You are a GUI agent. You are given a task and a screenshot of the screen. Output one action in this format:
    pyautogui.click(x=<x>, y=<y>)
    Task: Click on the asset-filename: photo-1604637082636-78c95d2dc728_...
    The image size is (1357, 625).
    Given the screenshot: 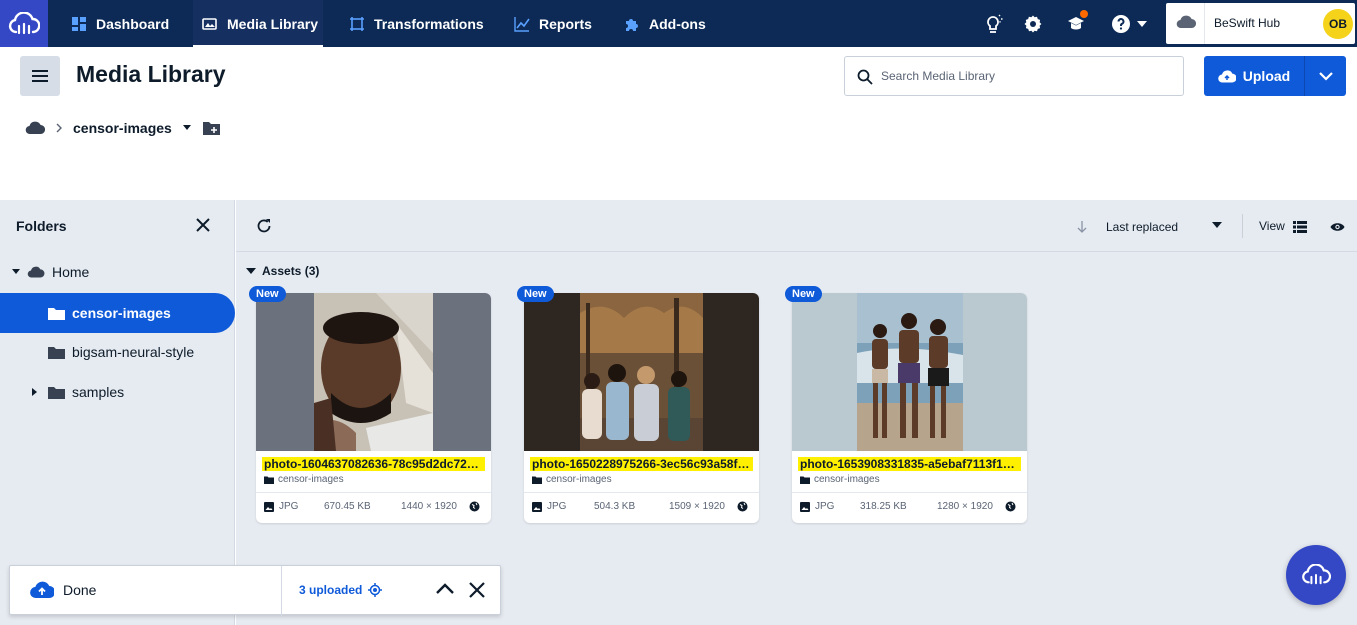 What is the action you would take?
    pyautogui.click(x=373, y=464)
    